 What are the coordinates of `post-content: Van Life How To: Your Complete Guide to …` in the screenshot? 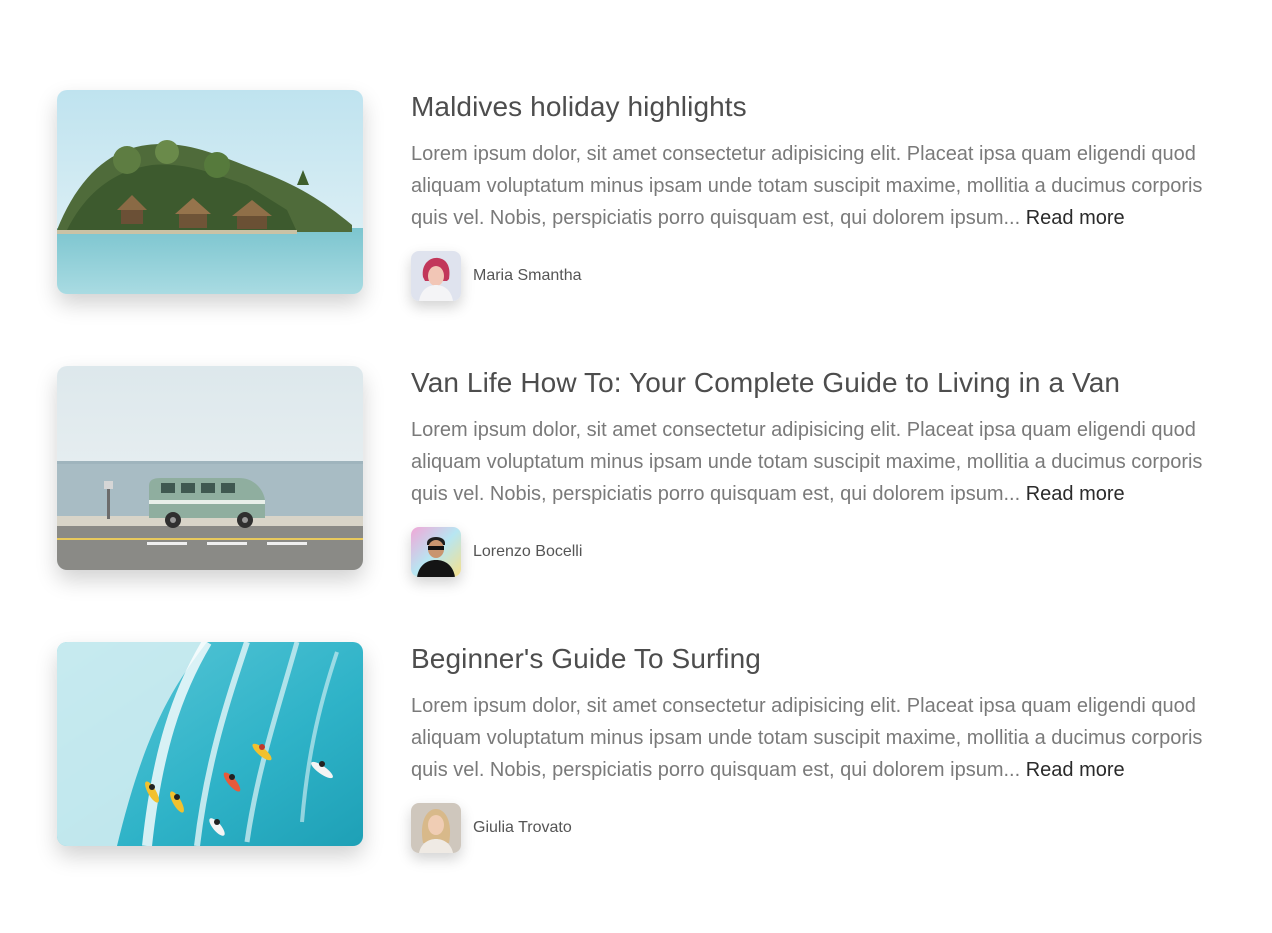 It's located at (819, 471).